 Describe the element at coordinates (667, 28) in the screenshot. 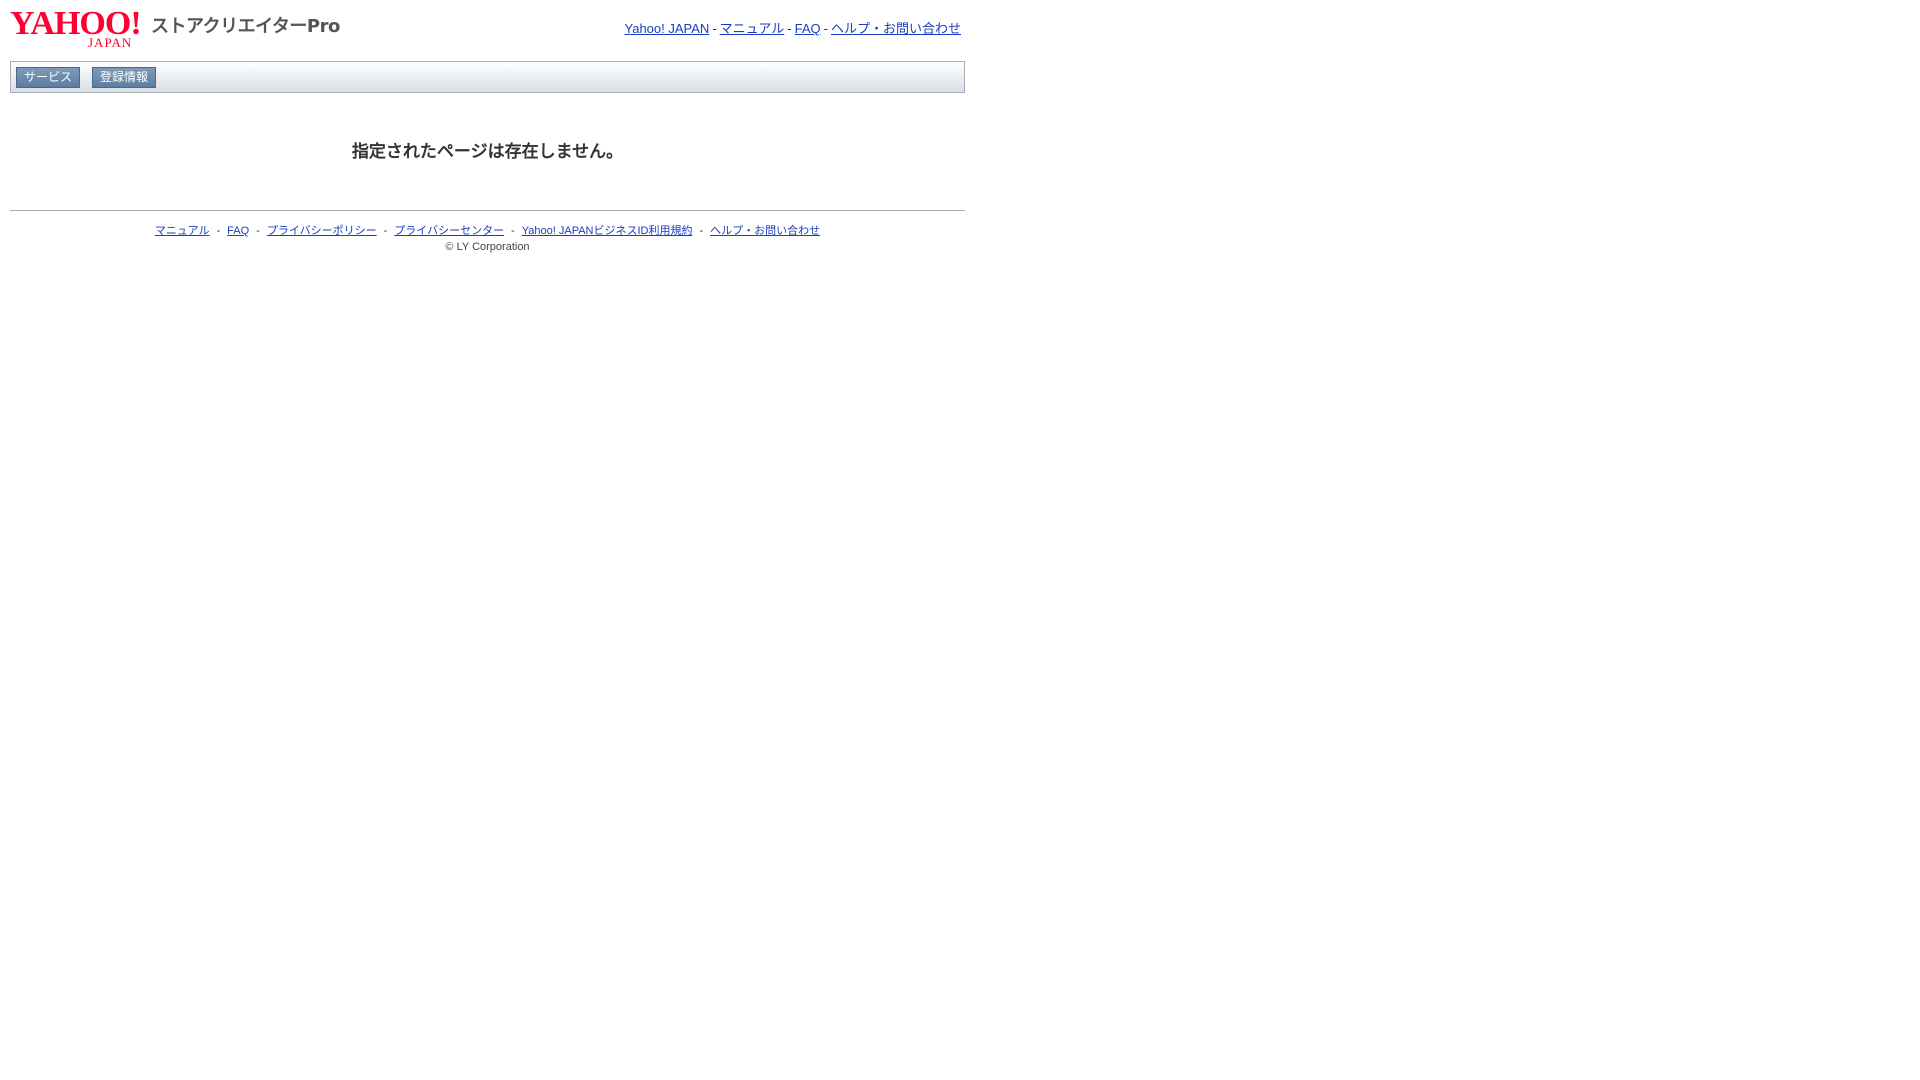

I see `header-link-yahoo-japan: Yahoo! JAPAN` at that location.